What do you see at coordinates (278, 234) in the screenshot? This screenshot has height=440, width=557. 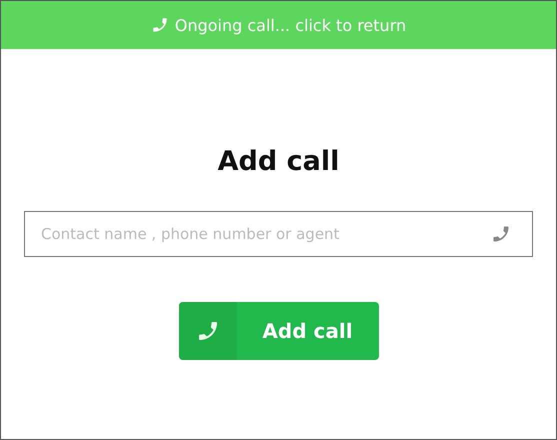 I see `contact-field: Contact name , phone number or agent` at bounding box center [278, 234].